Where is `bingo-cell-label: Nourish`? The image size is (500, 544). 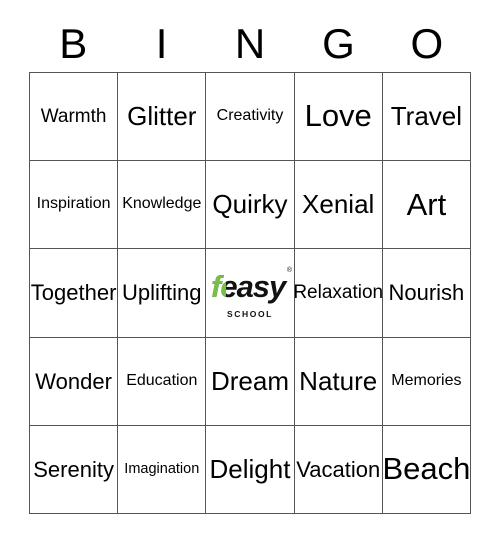 bingo-cell-label: Nourish is located at coordinates (426, 293).